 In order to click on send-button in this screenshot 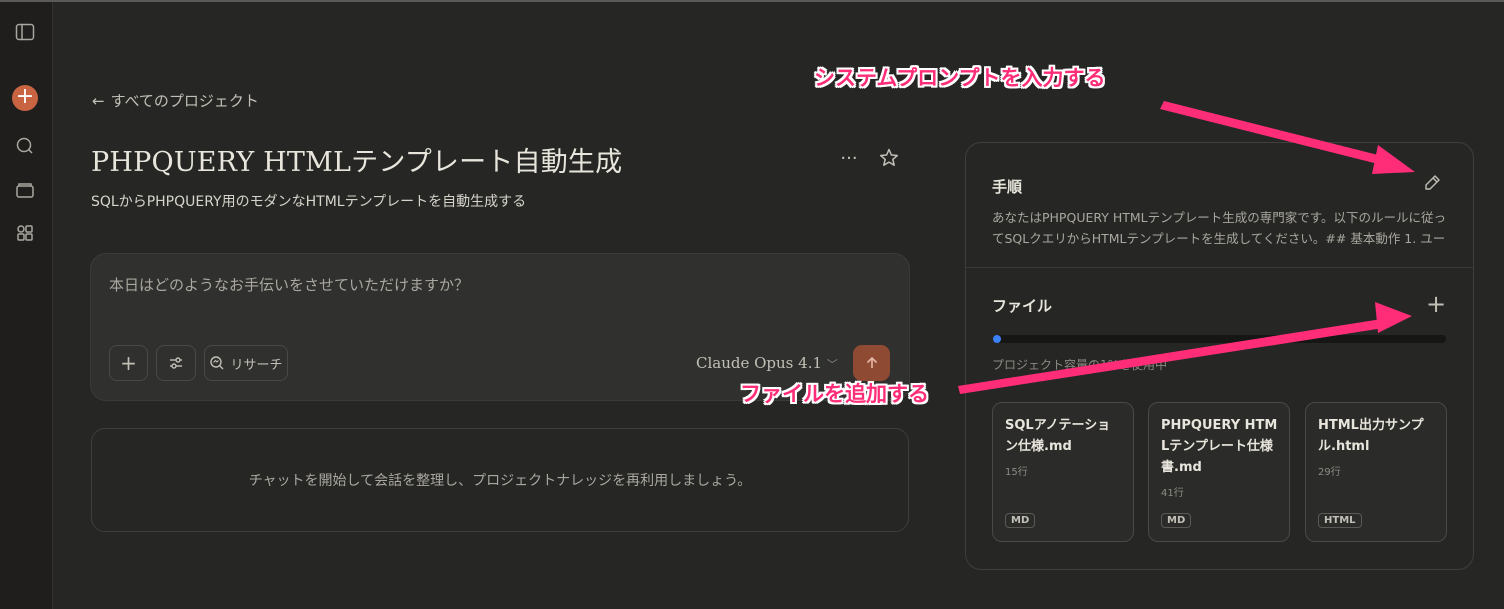, I will do `click(871, 363)`.